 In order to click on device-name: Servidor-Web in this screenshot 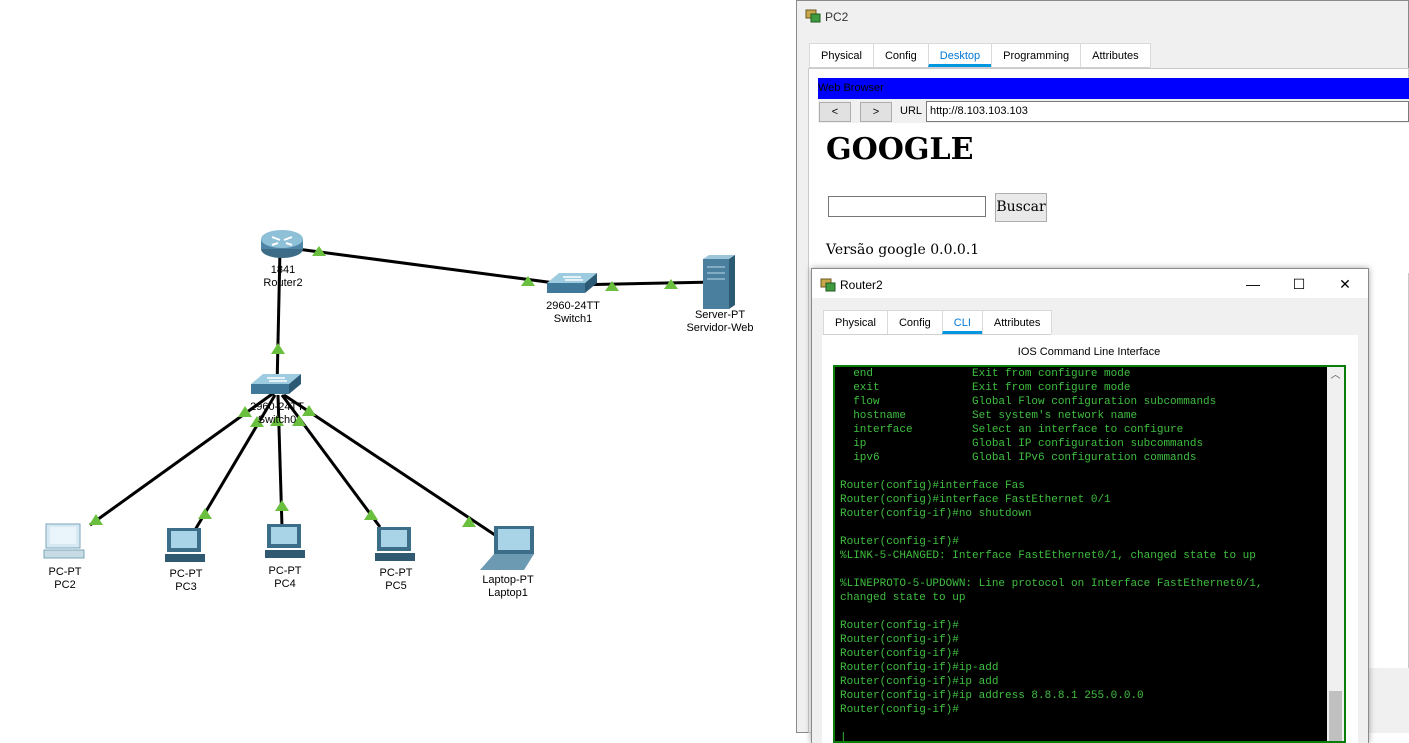, I will do `click(720, 328)`.